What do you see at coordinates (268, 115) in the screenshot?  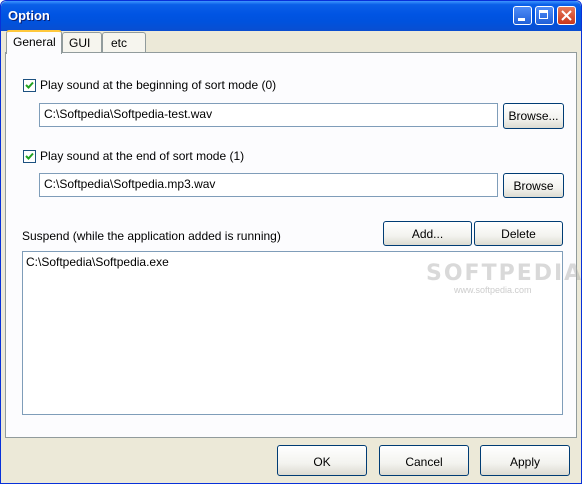 I see `sound-begin-path-field: C:\Softpedia\Softpedia-test.wav` at bounding box center [268, 115].